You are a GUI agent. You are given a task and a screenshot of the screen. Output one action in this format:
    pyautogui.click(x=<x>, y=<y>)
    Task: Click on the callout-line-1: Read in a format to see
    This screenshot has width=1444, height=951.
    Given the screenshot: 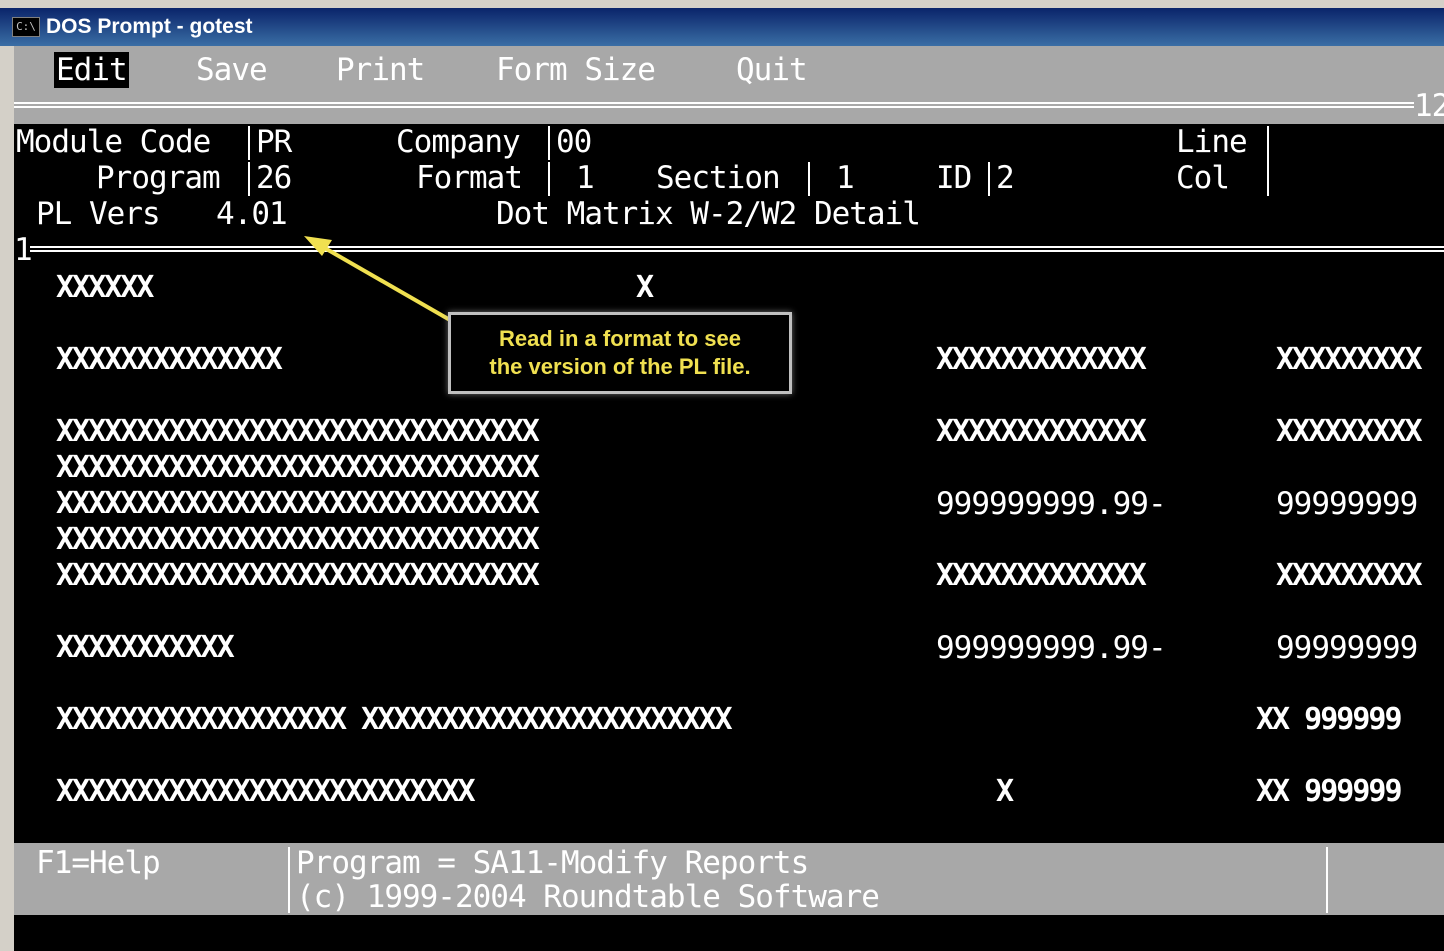 What is the action you would take?
    pyautogui.click(x=620, y=338)
    